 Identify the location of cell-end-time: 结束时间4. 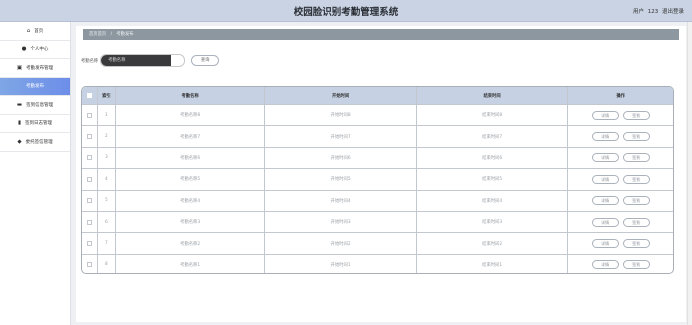
(493, 200).